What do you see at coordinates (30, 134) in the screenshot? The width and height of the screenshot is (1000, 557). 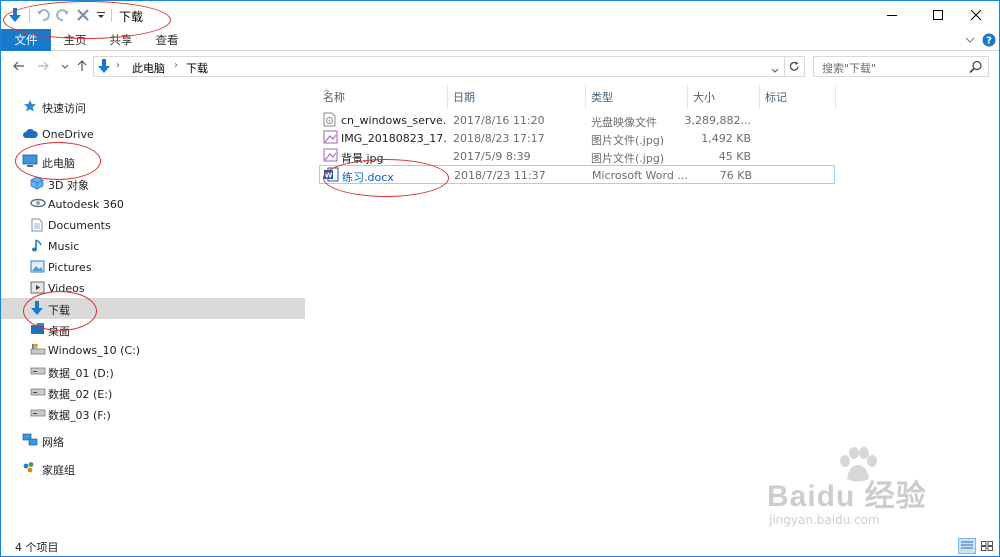 I see `cloud-icon` at bounding box center [30, 134].